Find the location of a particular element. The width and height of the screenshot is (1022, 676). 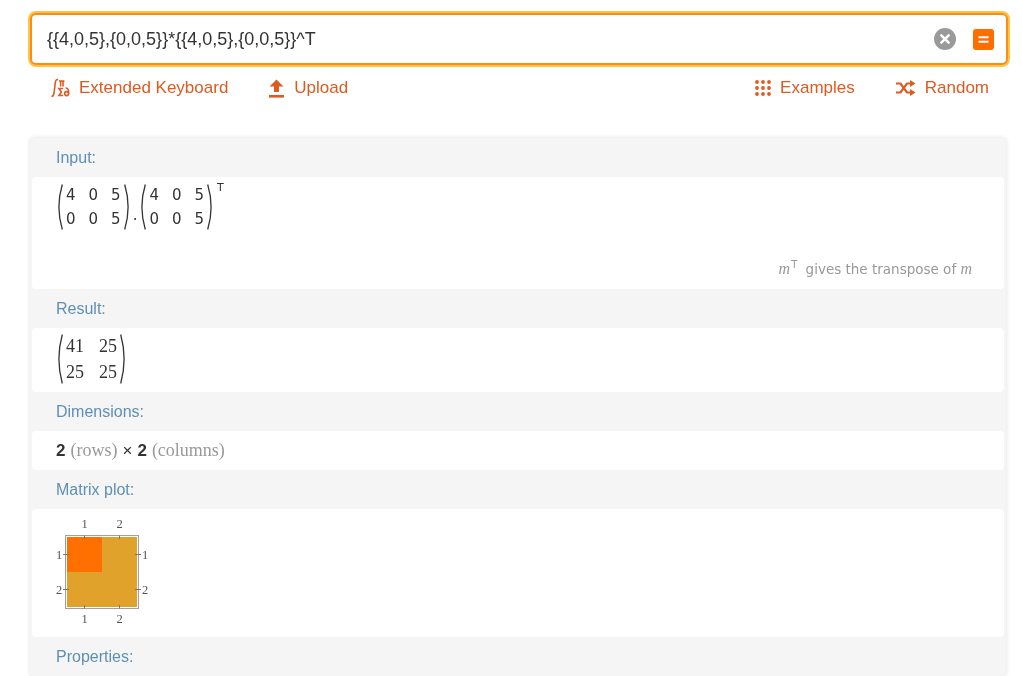

pod-title: Dimensions: is located at coordinates (100, 411).